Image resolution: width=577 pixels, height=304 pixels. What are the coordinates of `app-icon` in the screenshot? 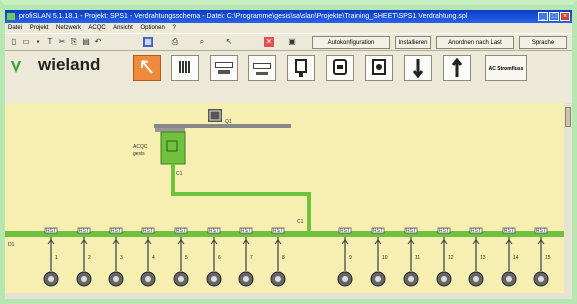 It's located at (11, 16).